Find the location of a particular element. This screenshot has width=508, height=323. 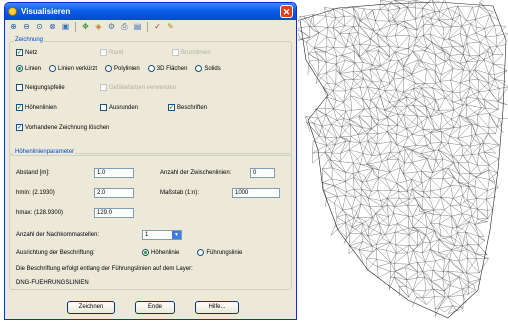

gefaellefarben-checkbox is located at coordinates (103, 87).